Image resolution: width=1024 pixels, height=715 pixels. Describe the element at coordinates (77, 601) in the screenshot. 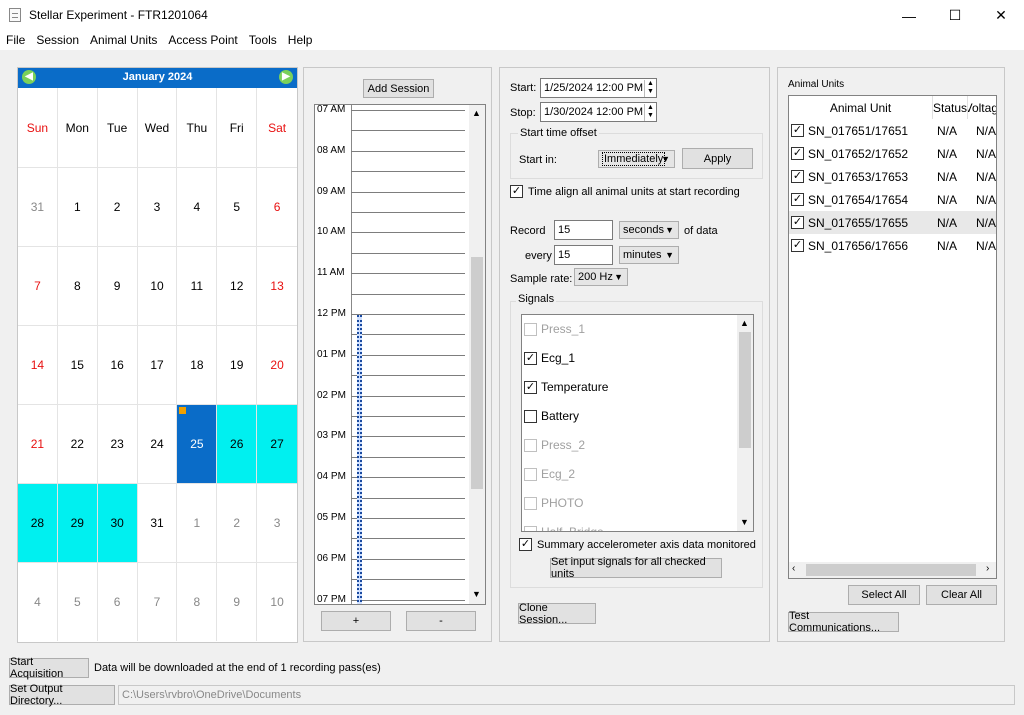

I see `calendar-day: 5` at that location.